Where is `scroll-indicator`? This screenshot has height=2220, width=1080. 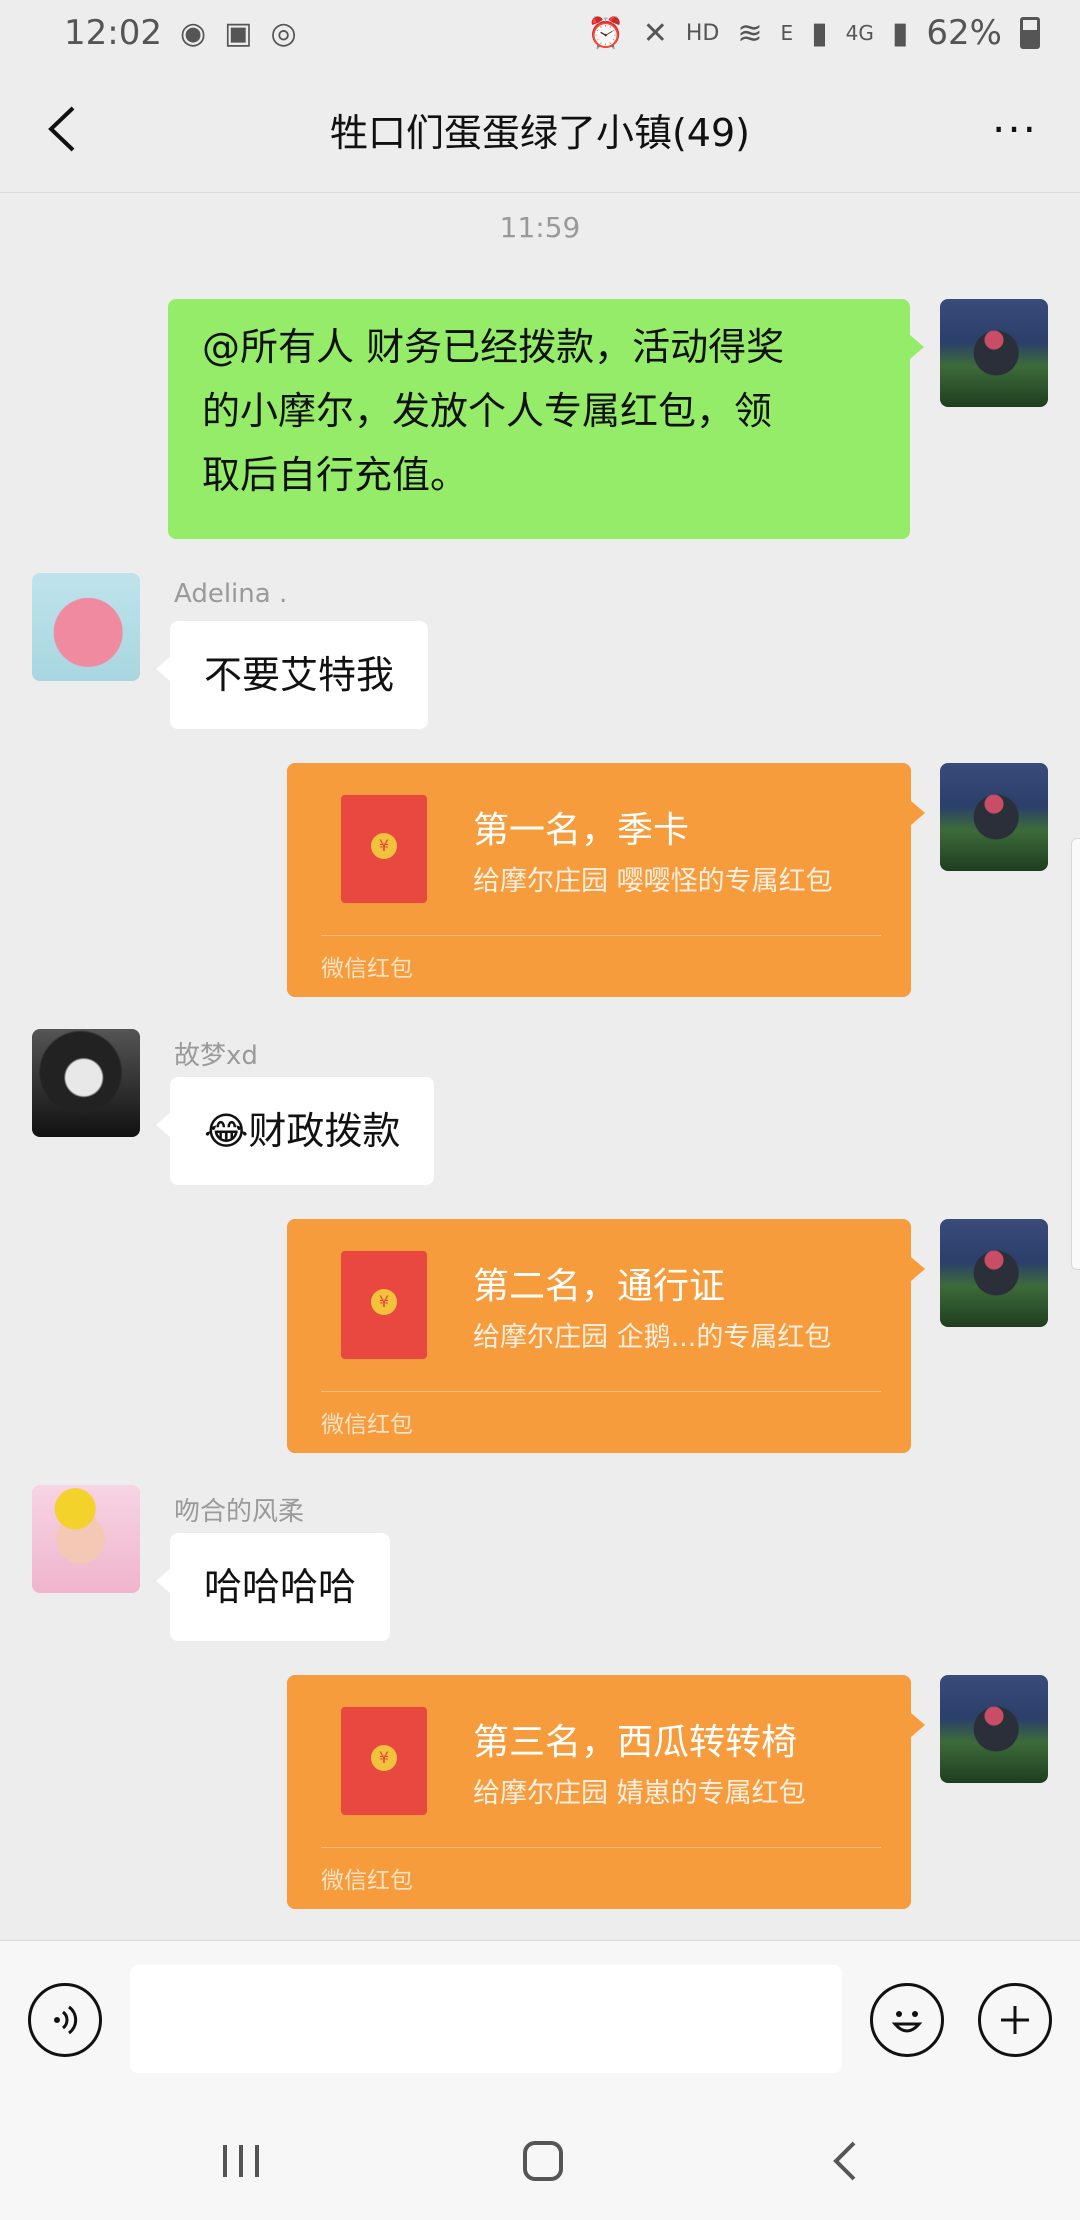 scroll-indicator is located at coordinates (1075, 1054).